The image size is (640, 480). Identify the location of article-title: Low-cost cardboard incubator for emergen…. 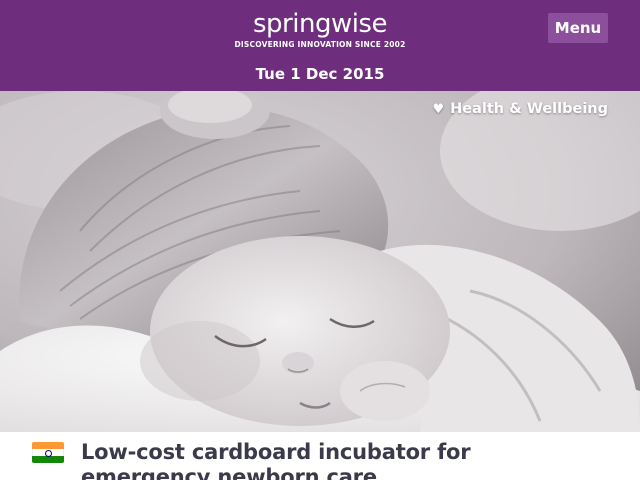
(276, 460).